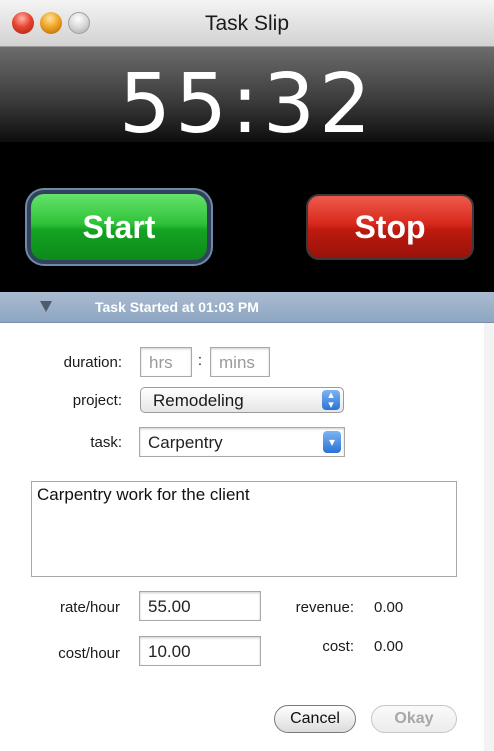  What do you see at coordinates (169, 651) in the screenshot?
I see `cost-hour-value: 10.00` at bounding box center [169, 651].